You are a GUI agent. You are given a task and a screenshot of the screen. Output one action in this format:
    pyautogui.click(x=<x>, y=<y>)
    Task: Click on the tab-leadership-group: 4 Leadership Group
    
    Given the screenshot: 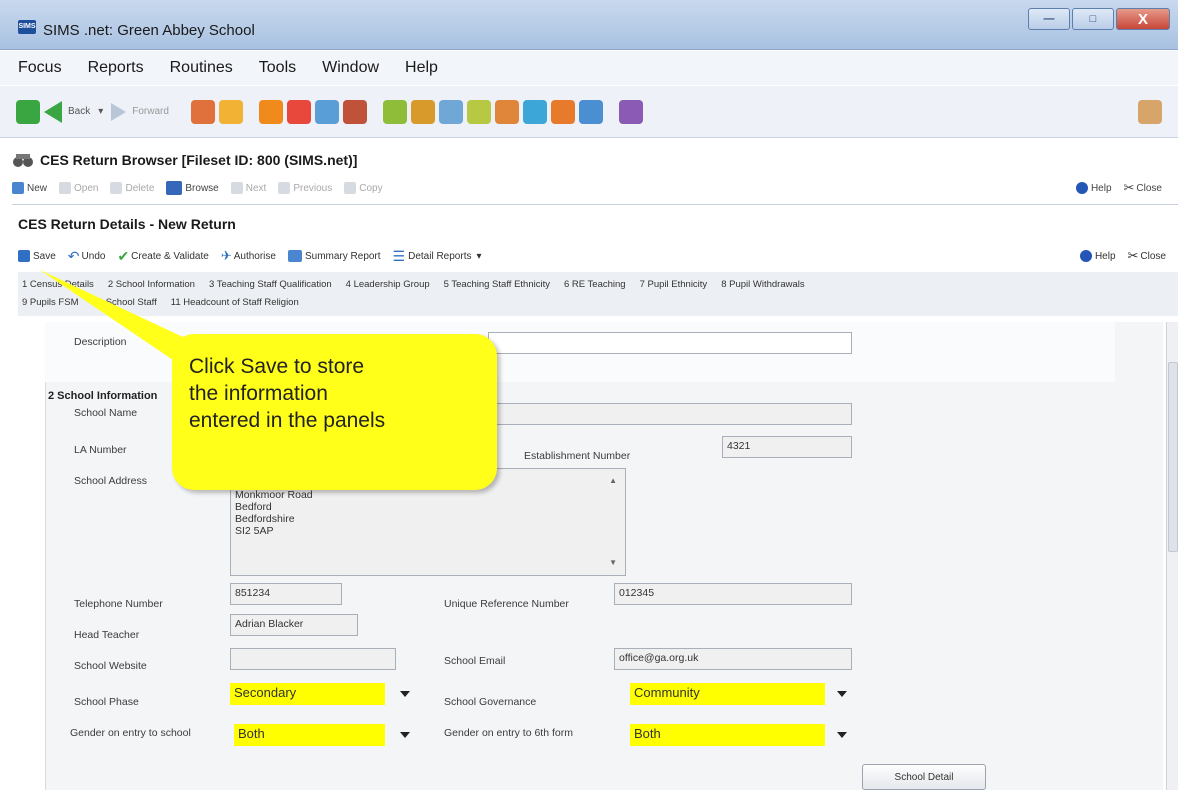 What is the action you would take?
    pyautogui.click(x=388, y=284)
    